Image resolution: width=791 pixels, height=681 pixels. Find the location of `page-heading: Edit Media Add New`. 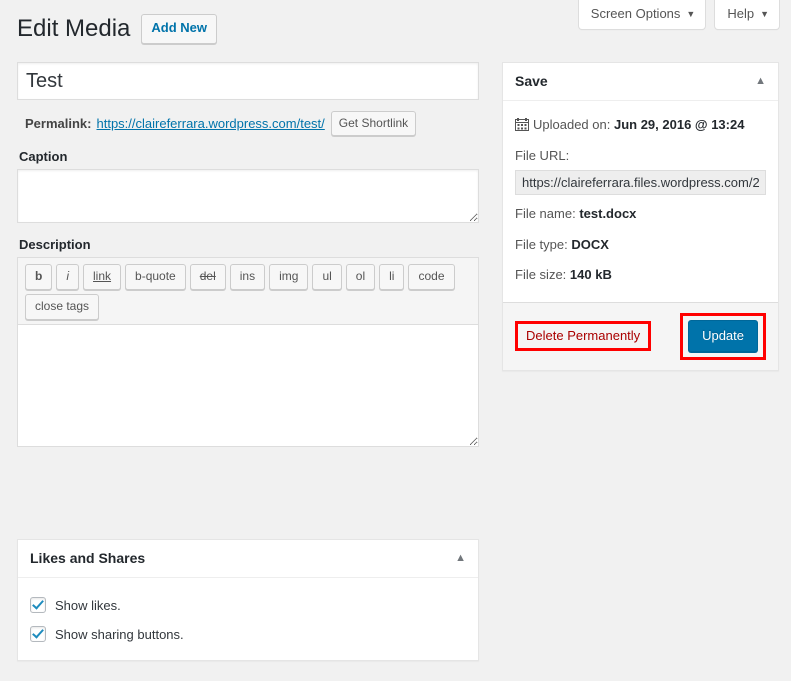

page-heading: Edit Media Add New is located at coordinates (117, 29).